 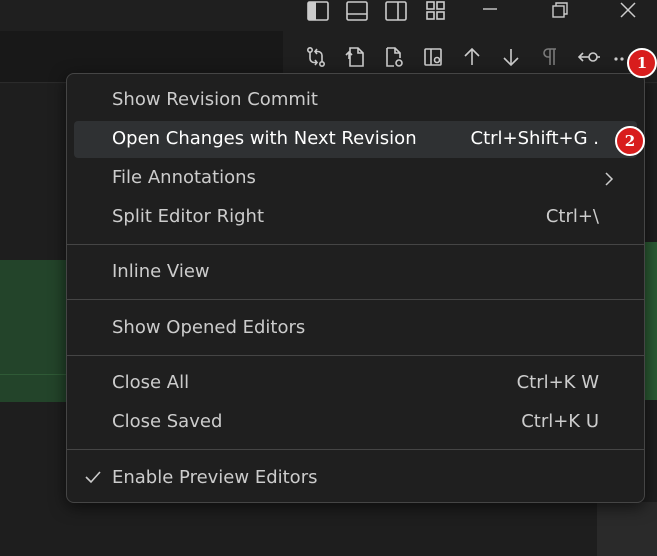 I want to click on show-whitespace-icon, so click(x=549, y=57).